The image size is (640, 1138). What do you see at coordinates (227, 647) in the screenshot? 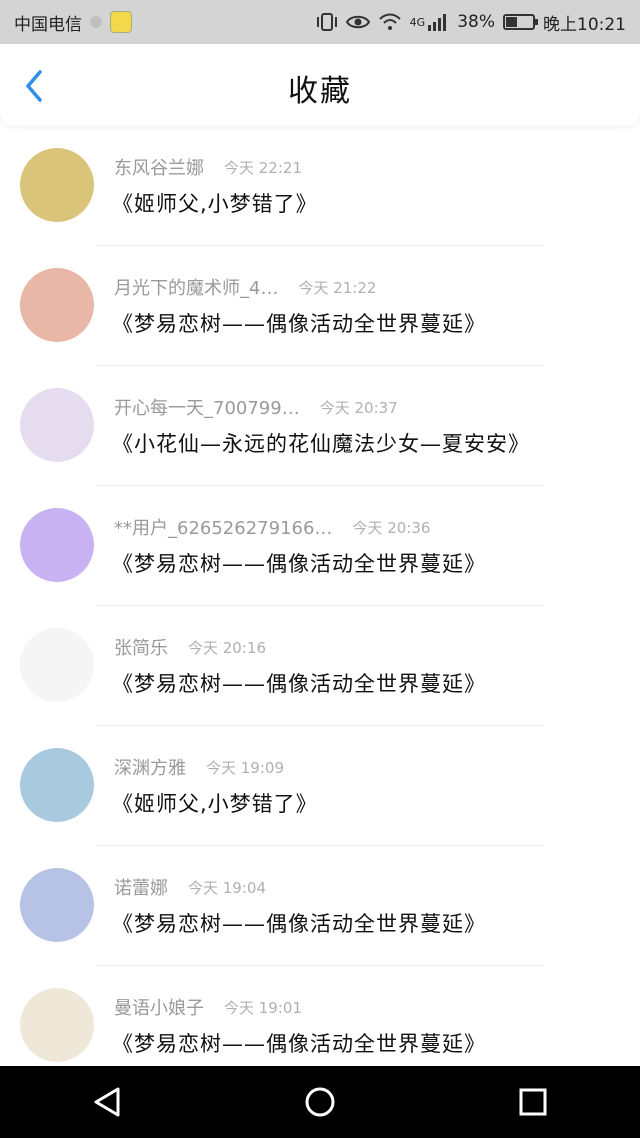
I see `timestamp: 今天 20:16` at bounding box center [227, 647].